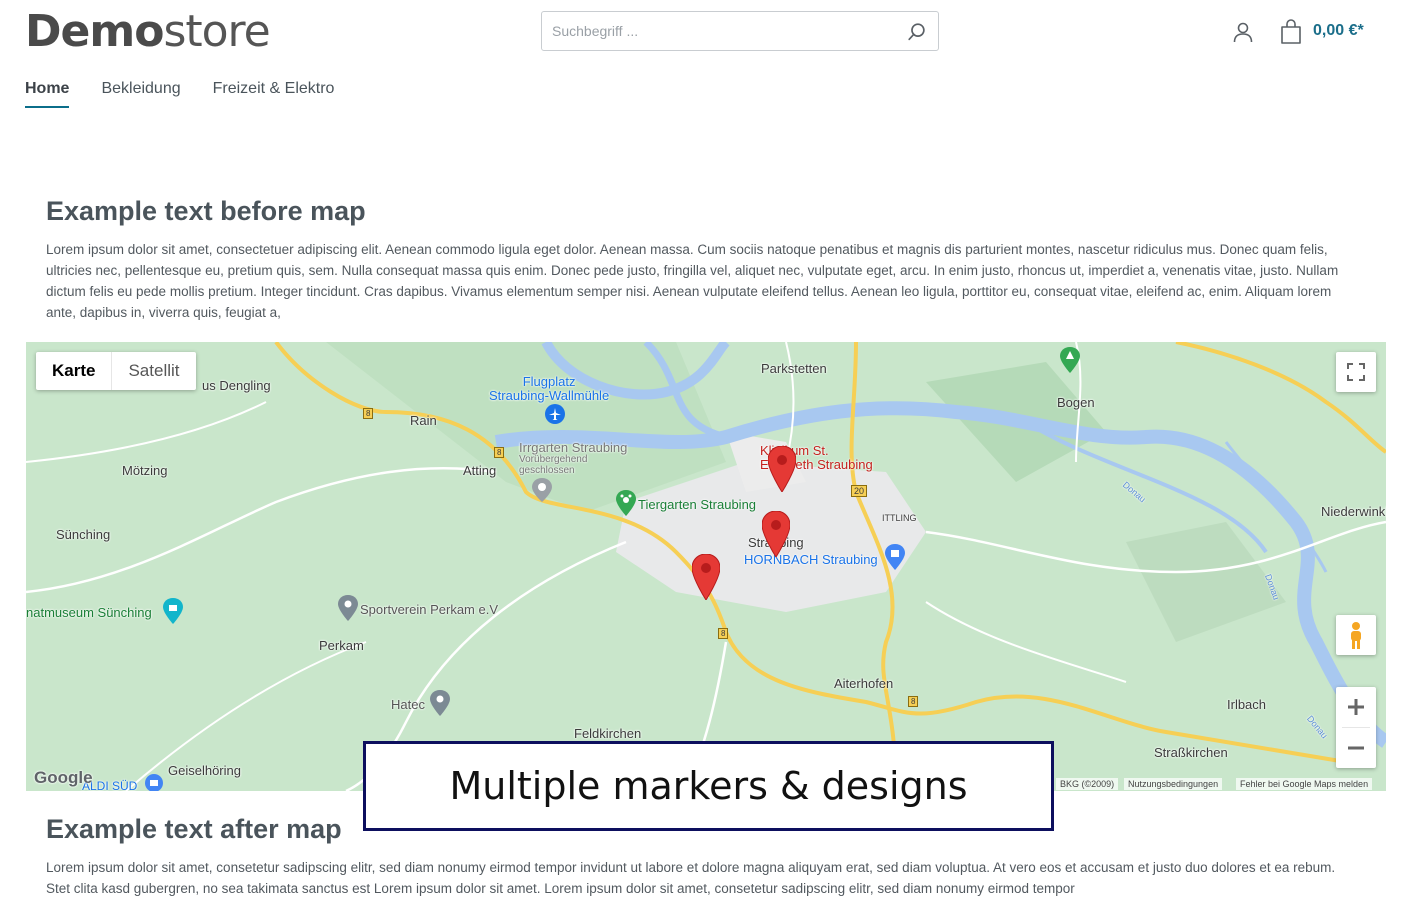 Image resolution: width=1419 pixels, height=902 pixels. I want to click on map-attribution: BKG (©2009), so click(1087, 784).